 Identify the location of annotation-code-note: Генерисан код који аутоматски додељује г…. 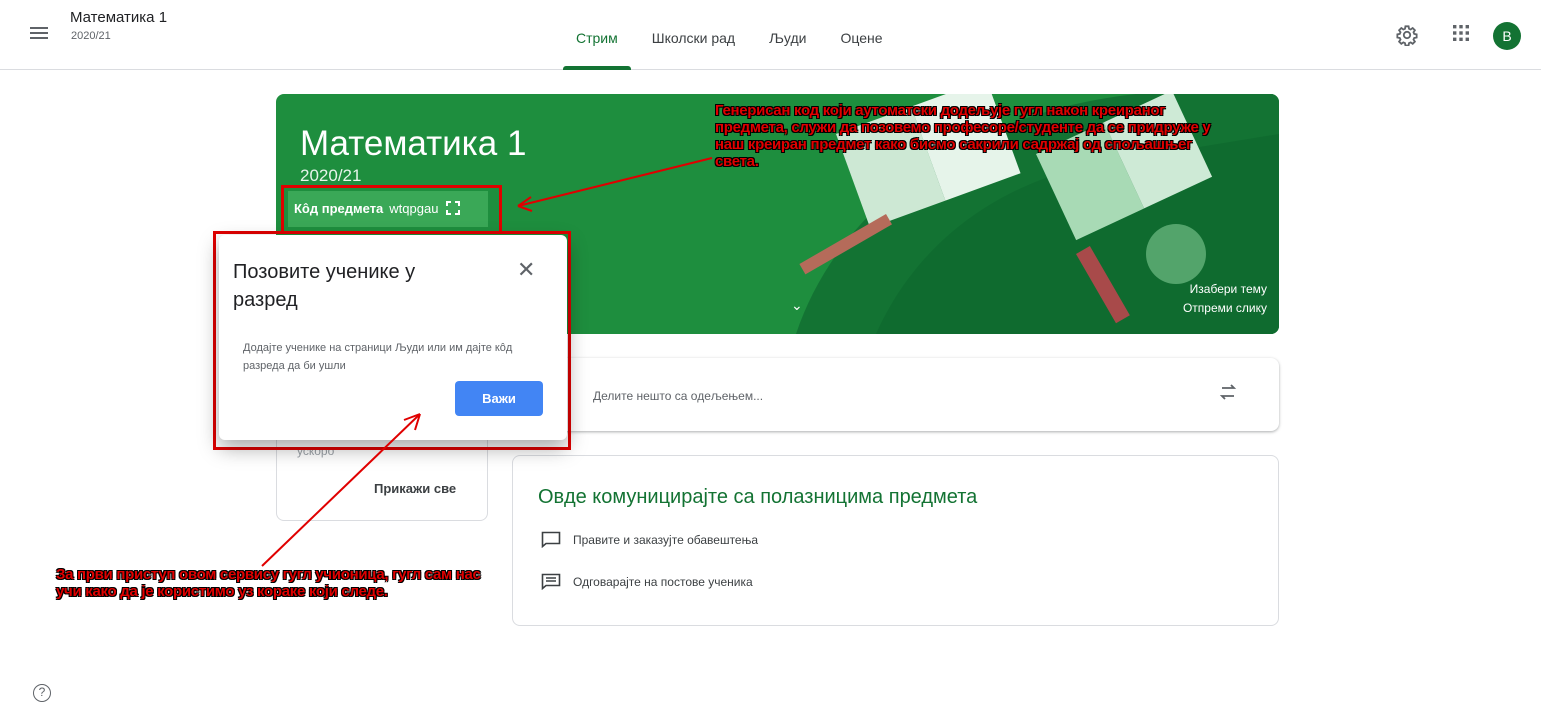
(963, 136).